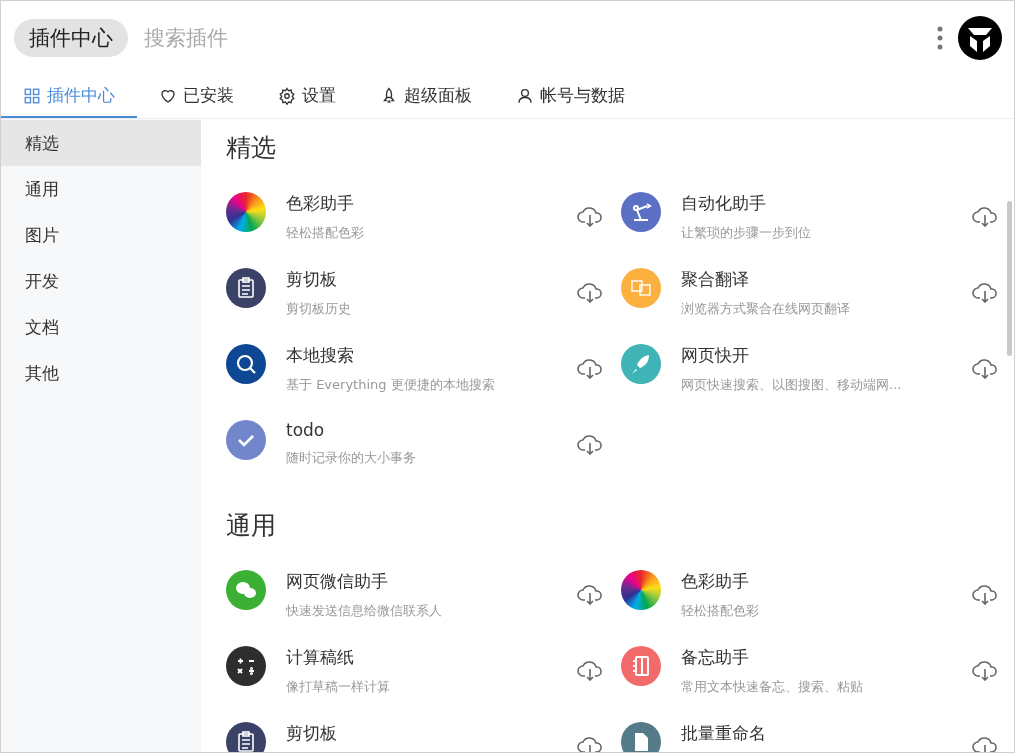 The width and height of the screenshot is (1015, 753). I want to click on plugin-description: 基于 Everything 更便捷的本地搜索, so click(391, 385).